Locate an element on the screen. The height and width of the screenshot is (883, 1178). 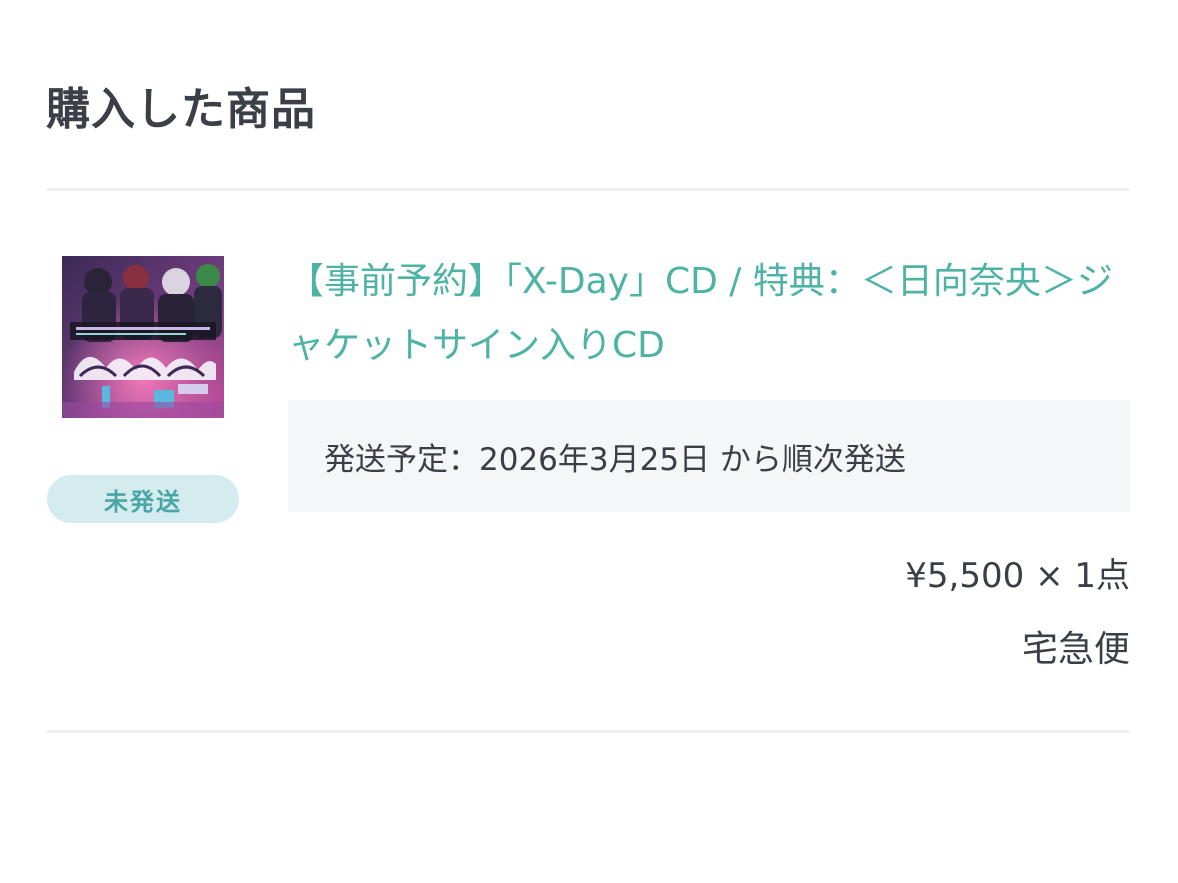
product-title-link: 【事前予約】「X-Day」CD / 特典：＜日向奈央＞ジャケットサイン入りCD is located at coordinates (713, 314).